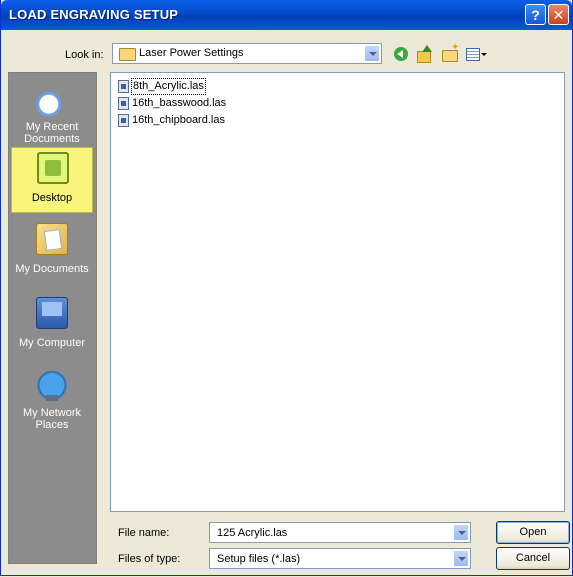  I want to click on place-label: My Network Places, so click(52, 419).